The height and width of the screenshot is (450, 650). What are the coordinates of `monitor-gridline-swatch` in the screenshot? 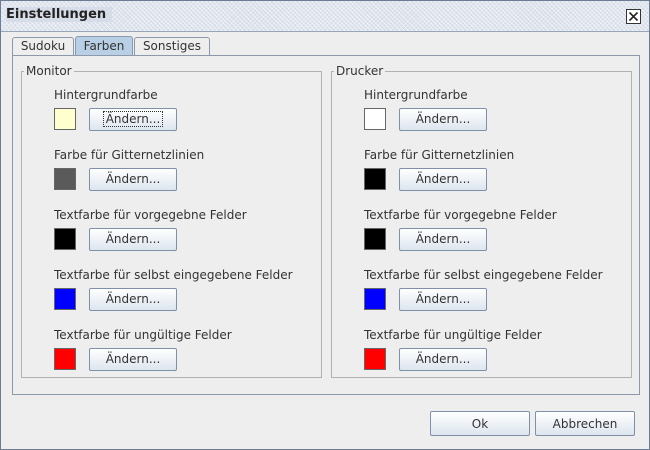 It's located at (65, 179).